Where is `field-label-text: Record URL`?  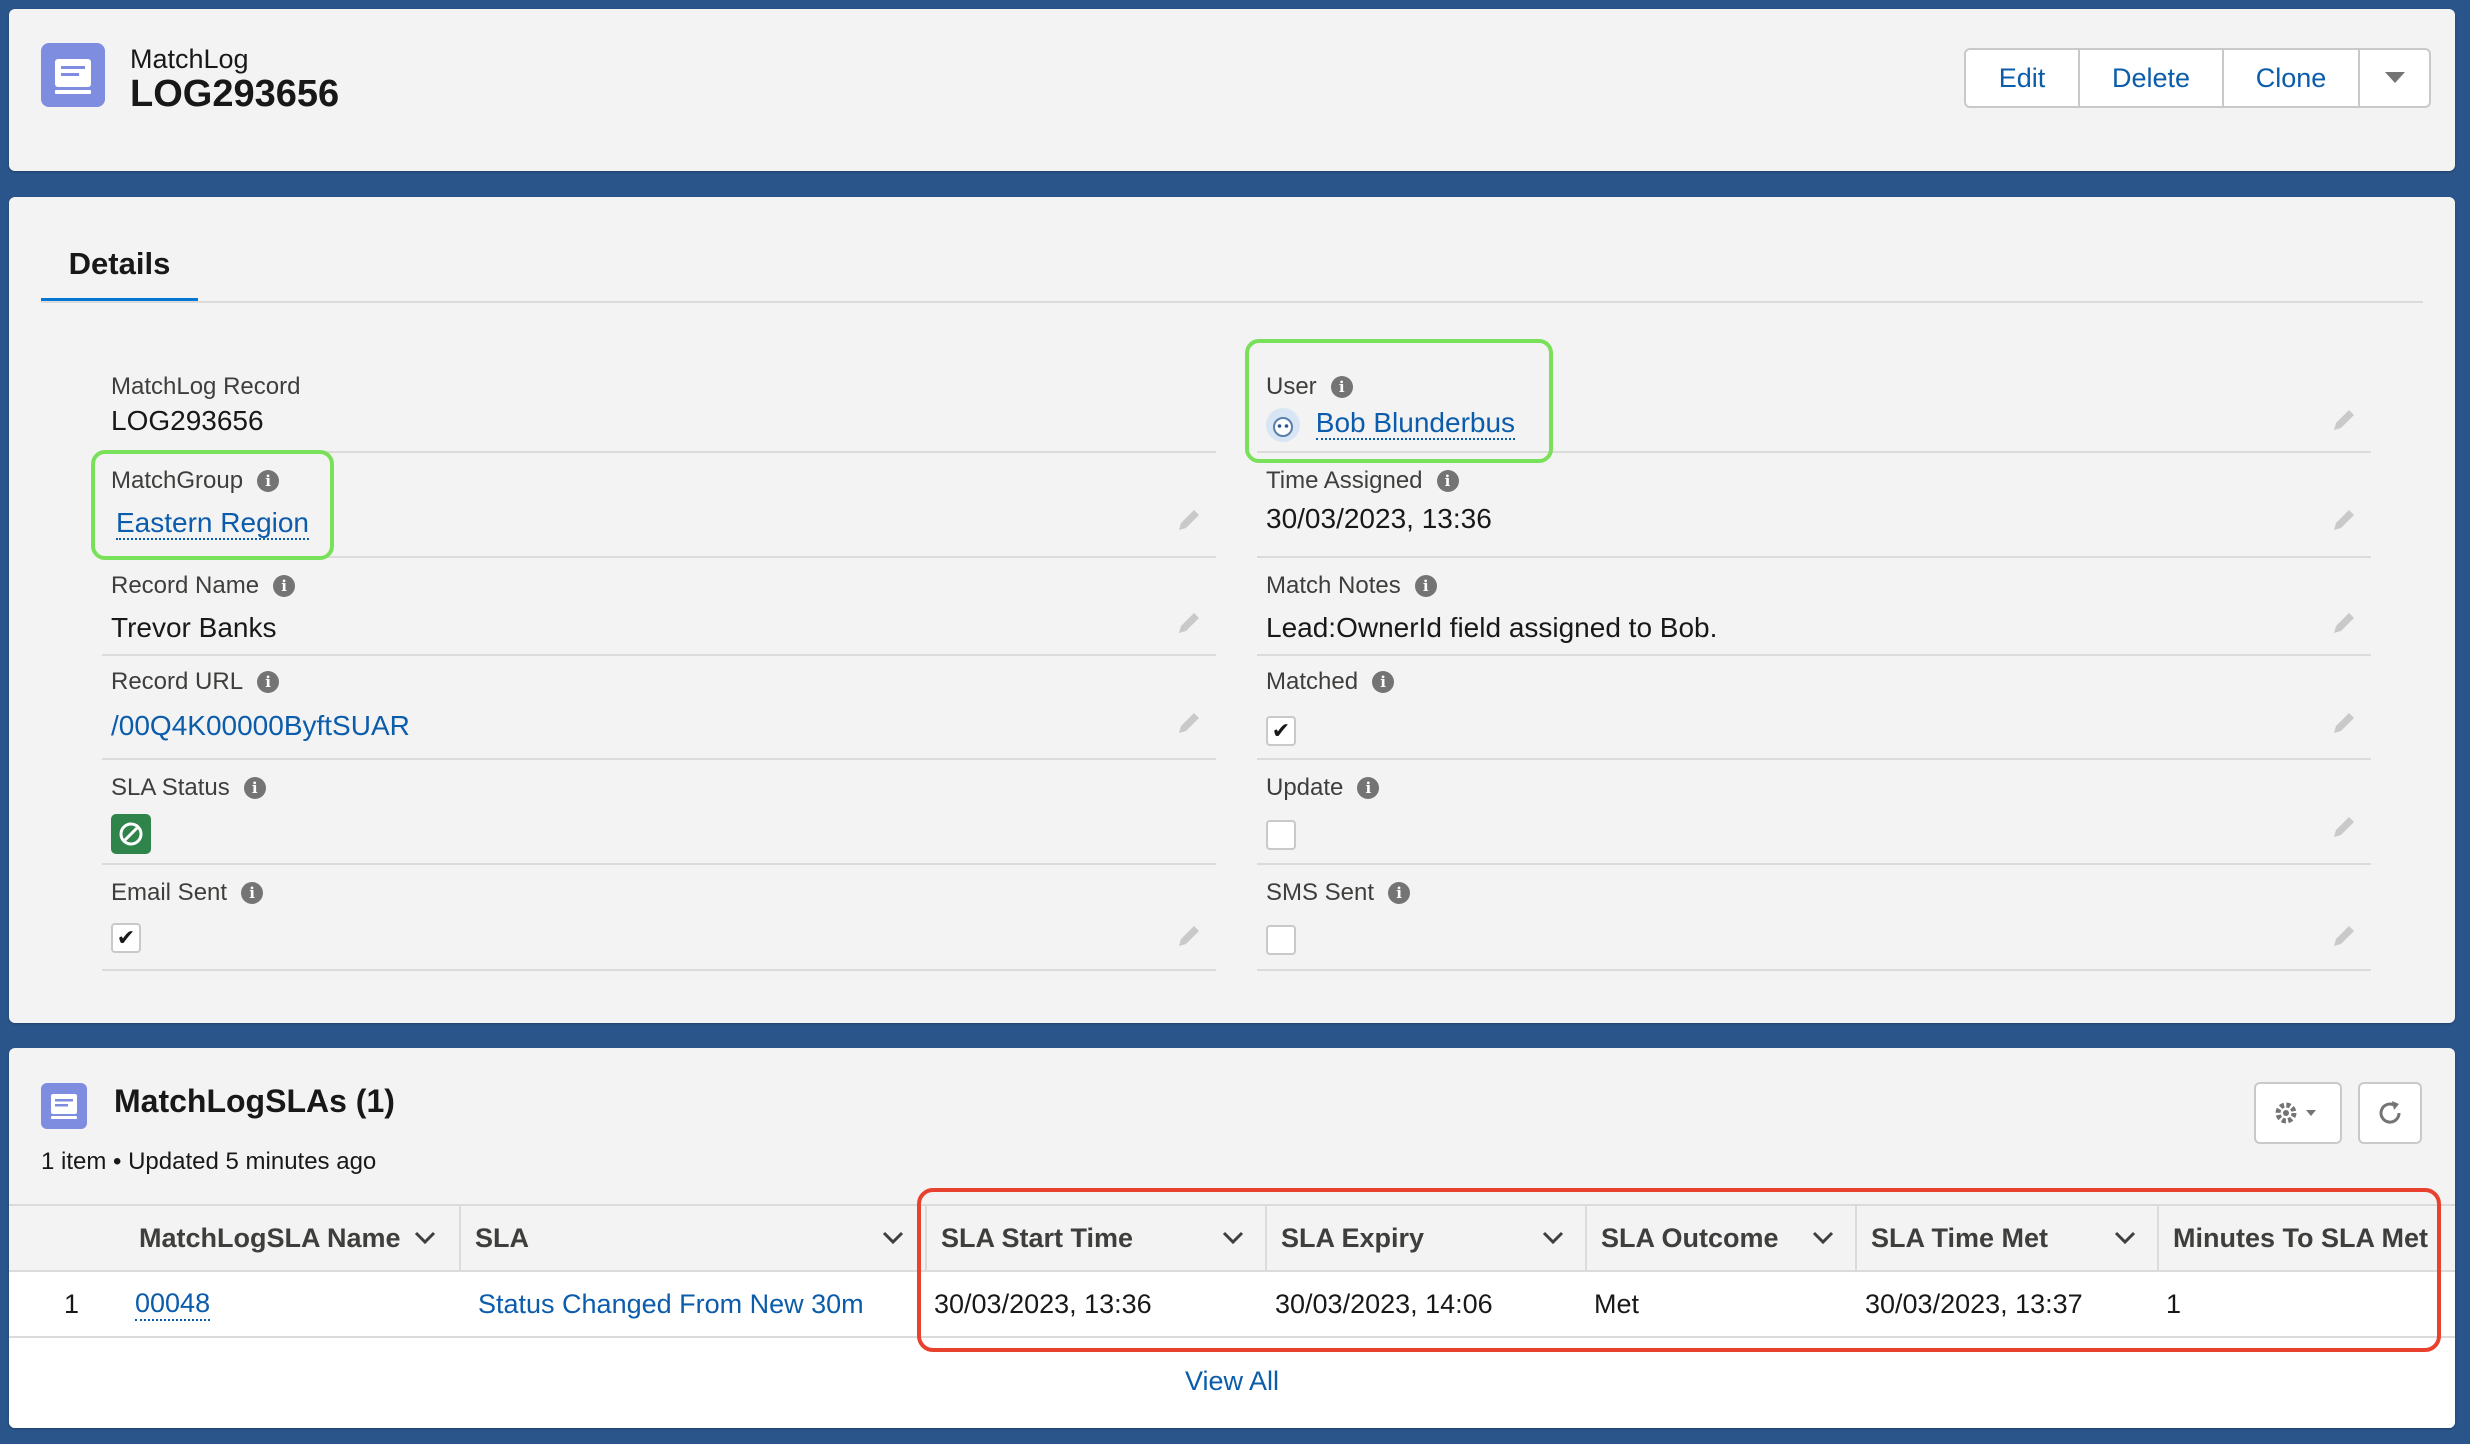 field-label-text: Record URL is located at coordinates (177, 681).